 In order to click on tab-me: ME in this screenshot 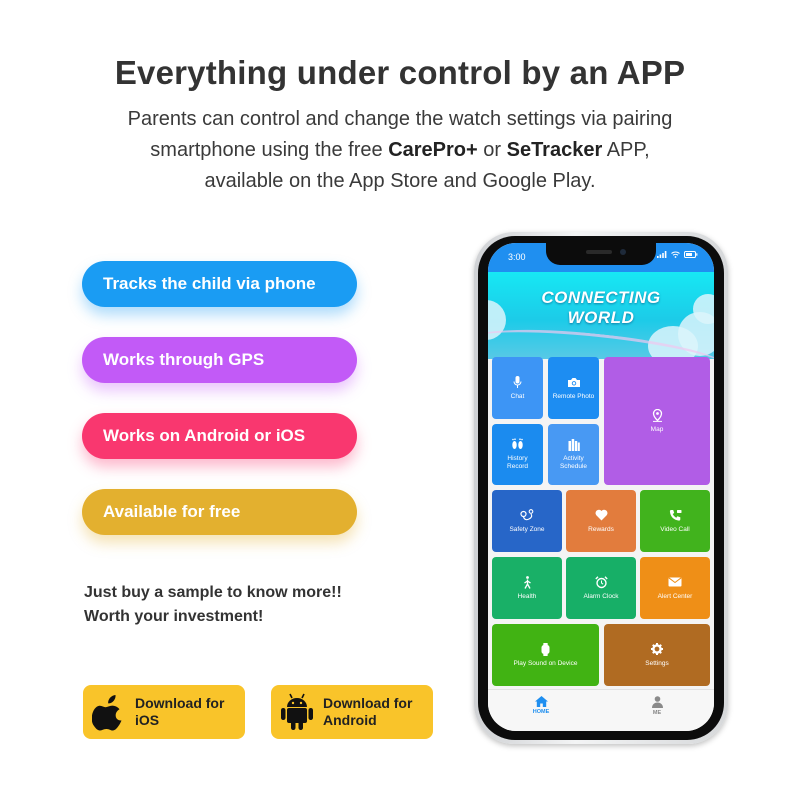, I will do `click(657, 706)`.